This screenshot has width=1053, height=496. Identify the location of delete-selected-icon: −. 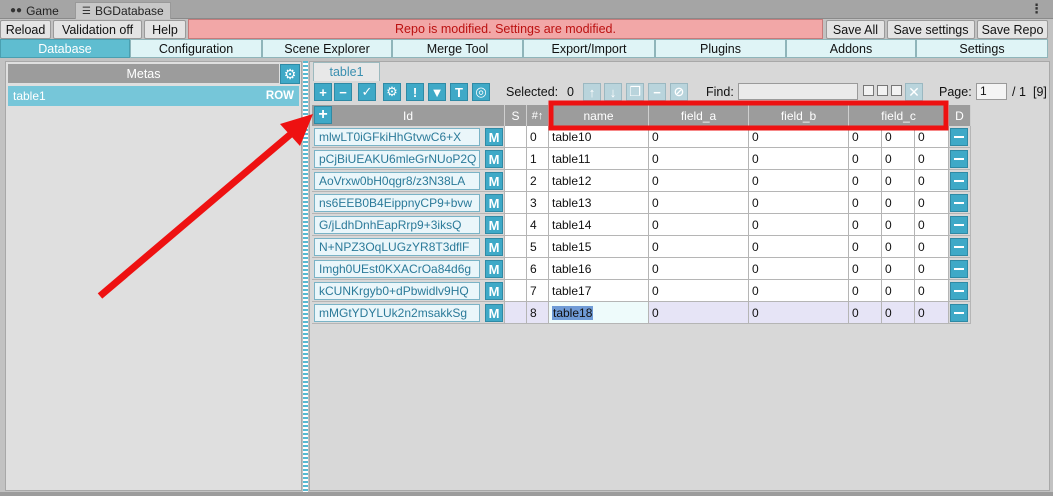
(657, 92).